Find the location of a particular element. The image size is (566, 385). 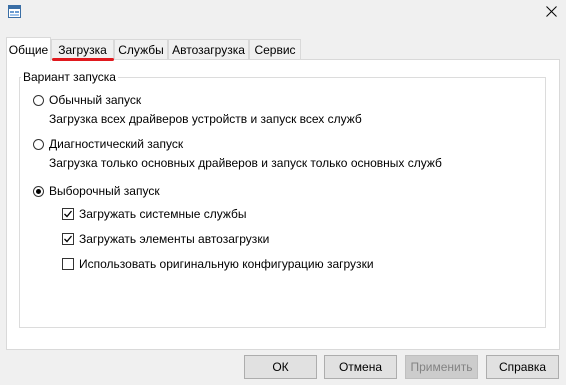

tab-boot: Загрузка is located at coordinates (82, 49).